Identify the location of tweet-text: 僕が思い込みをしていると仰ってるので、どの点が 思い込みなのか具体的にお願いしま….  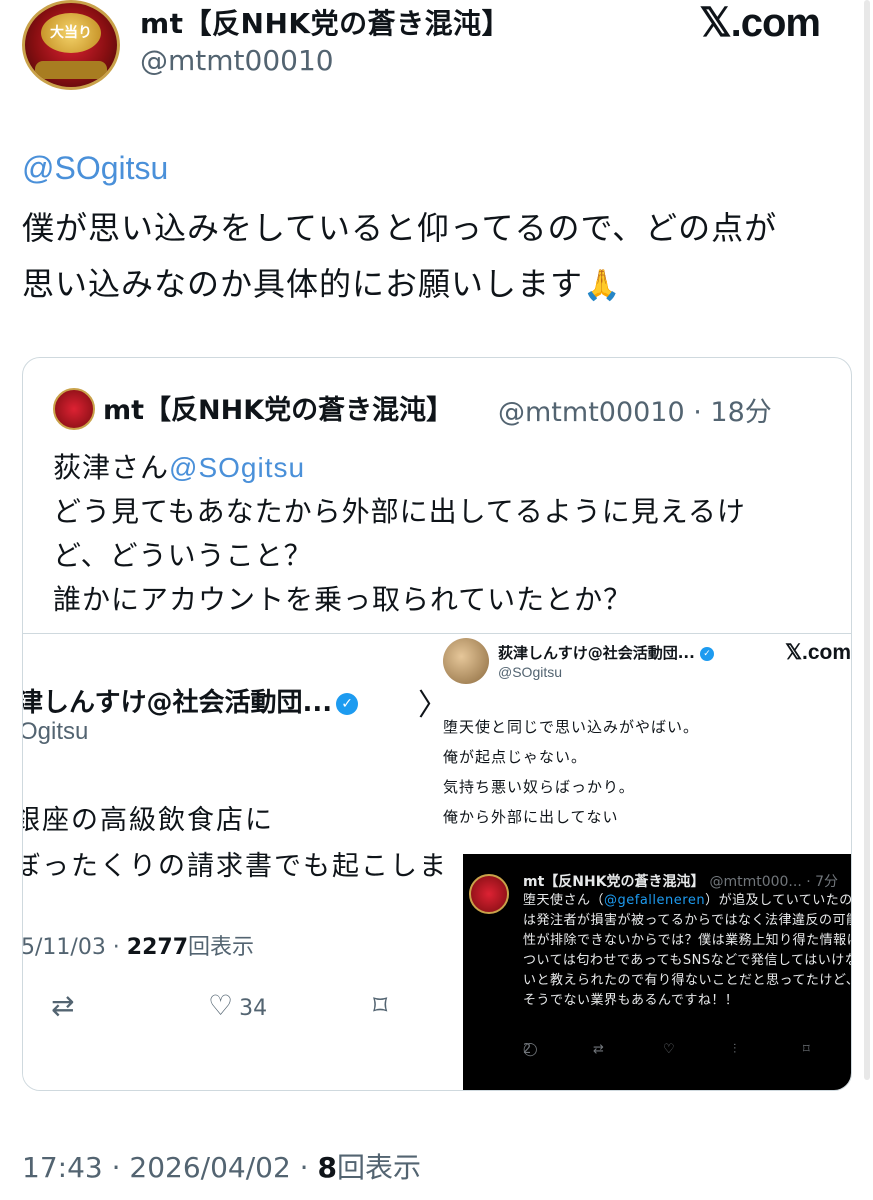
(437, 257).